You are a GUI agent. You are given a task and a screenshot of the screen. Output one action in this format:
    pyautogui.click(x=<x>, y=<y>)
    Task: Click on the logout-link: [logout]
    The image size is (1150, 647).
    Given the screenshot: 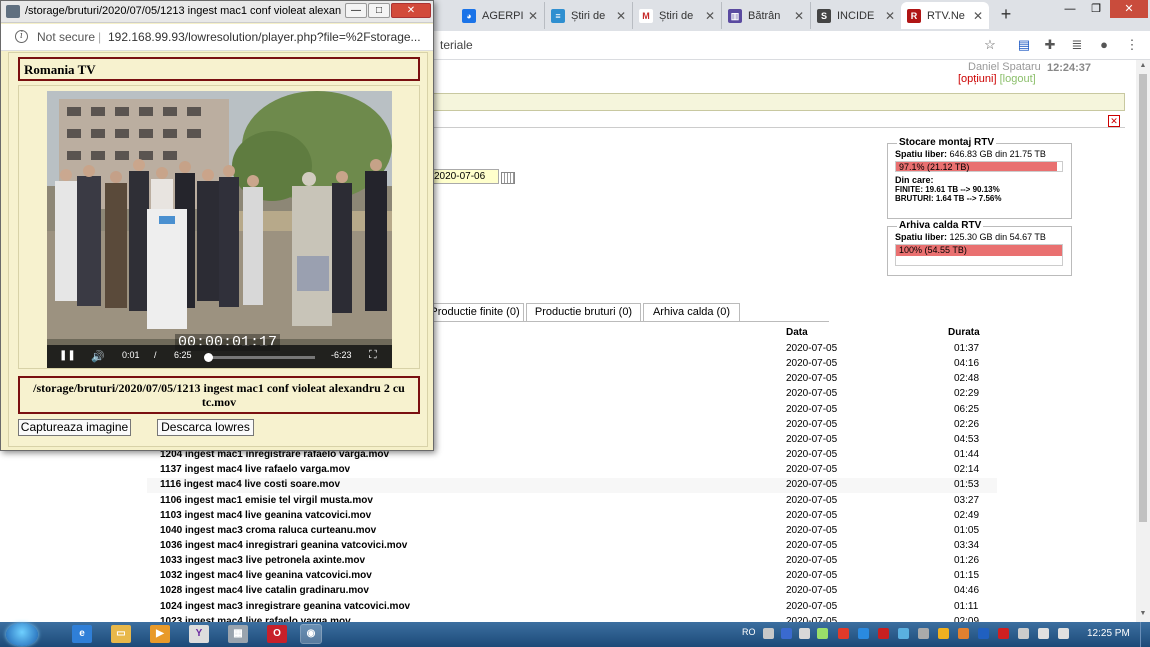 What is the action you would take?
    pyautogui.click(x=1018, y=79)
    